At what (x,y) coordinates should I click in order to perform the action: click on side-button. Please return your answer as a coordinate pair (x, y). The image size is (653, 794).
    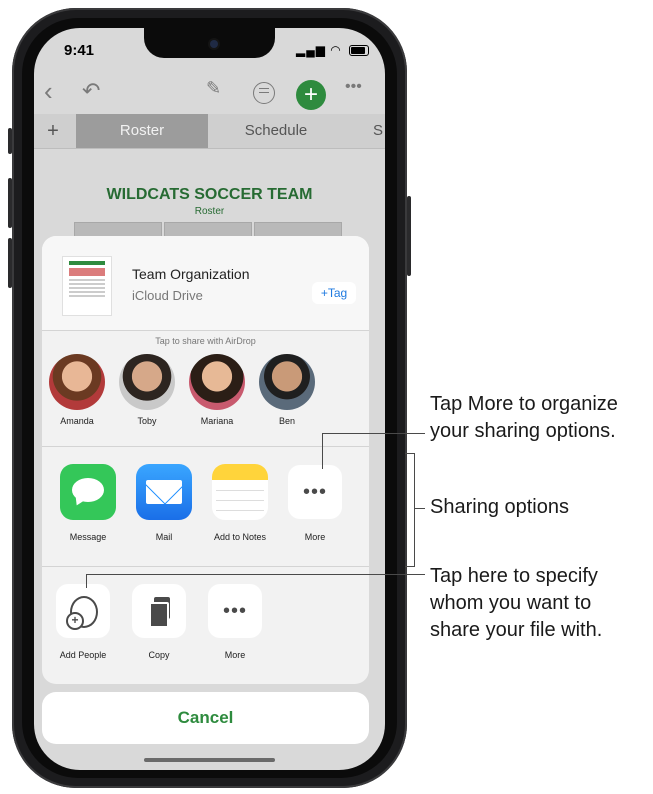
    Looking at the image, I should click on (409, 236).